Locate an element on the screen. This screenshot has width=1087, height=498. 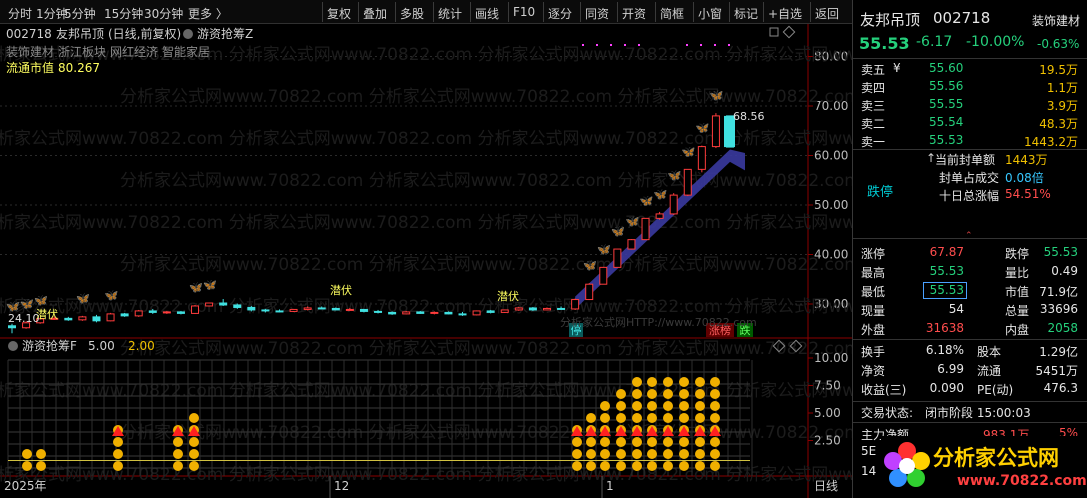
toolbar-button: 同资 is located at coordinates (597, 13).